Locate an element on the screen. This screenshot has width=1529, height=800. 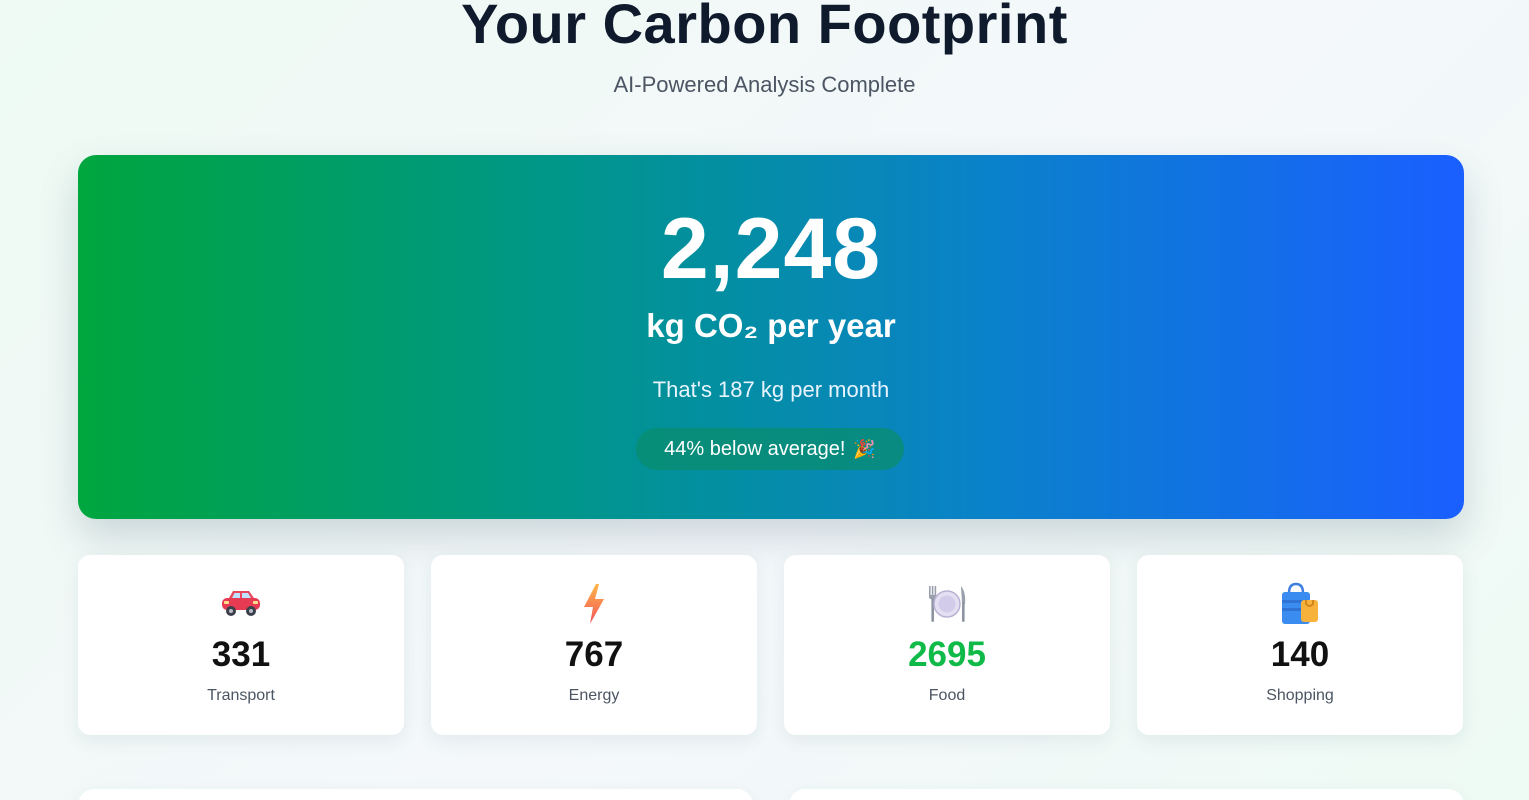
comparison-badge-text: 44% below average! is located at coordinates (755, 448).